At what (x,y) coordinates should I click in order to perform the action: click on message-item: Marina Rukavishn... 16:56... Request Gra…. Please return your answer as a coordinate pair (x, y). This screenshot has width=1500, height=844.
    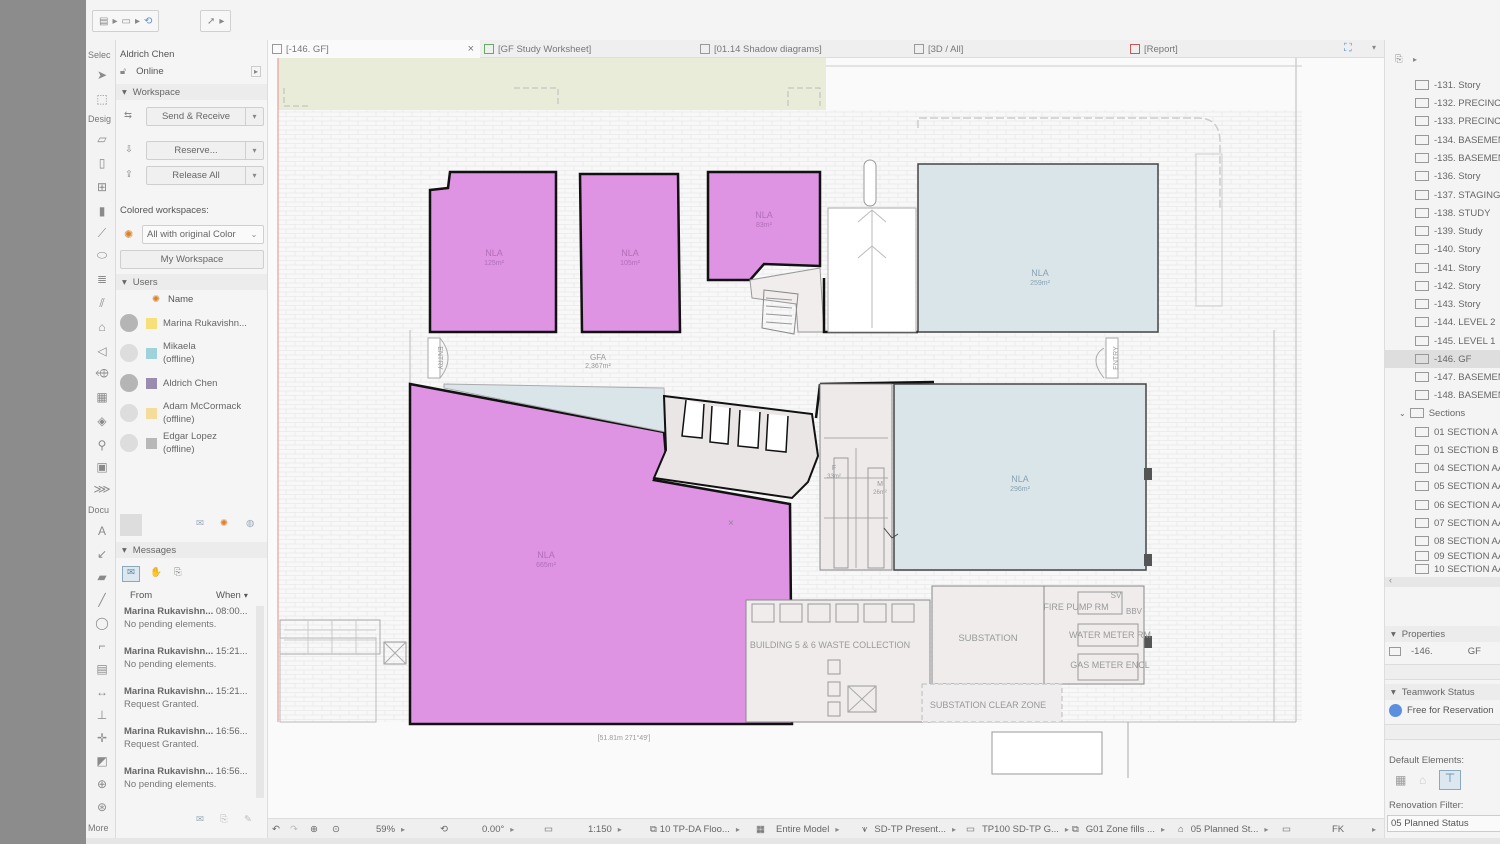
    Looking at the image, I should click on (187, 746).